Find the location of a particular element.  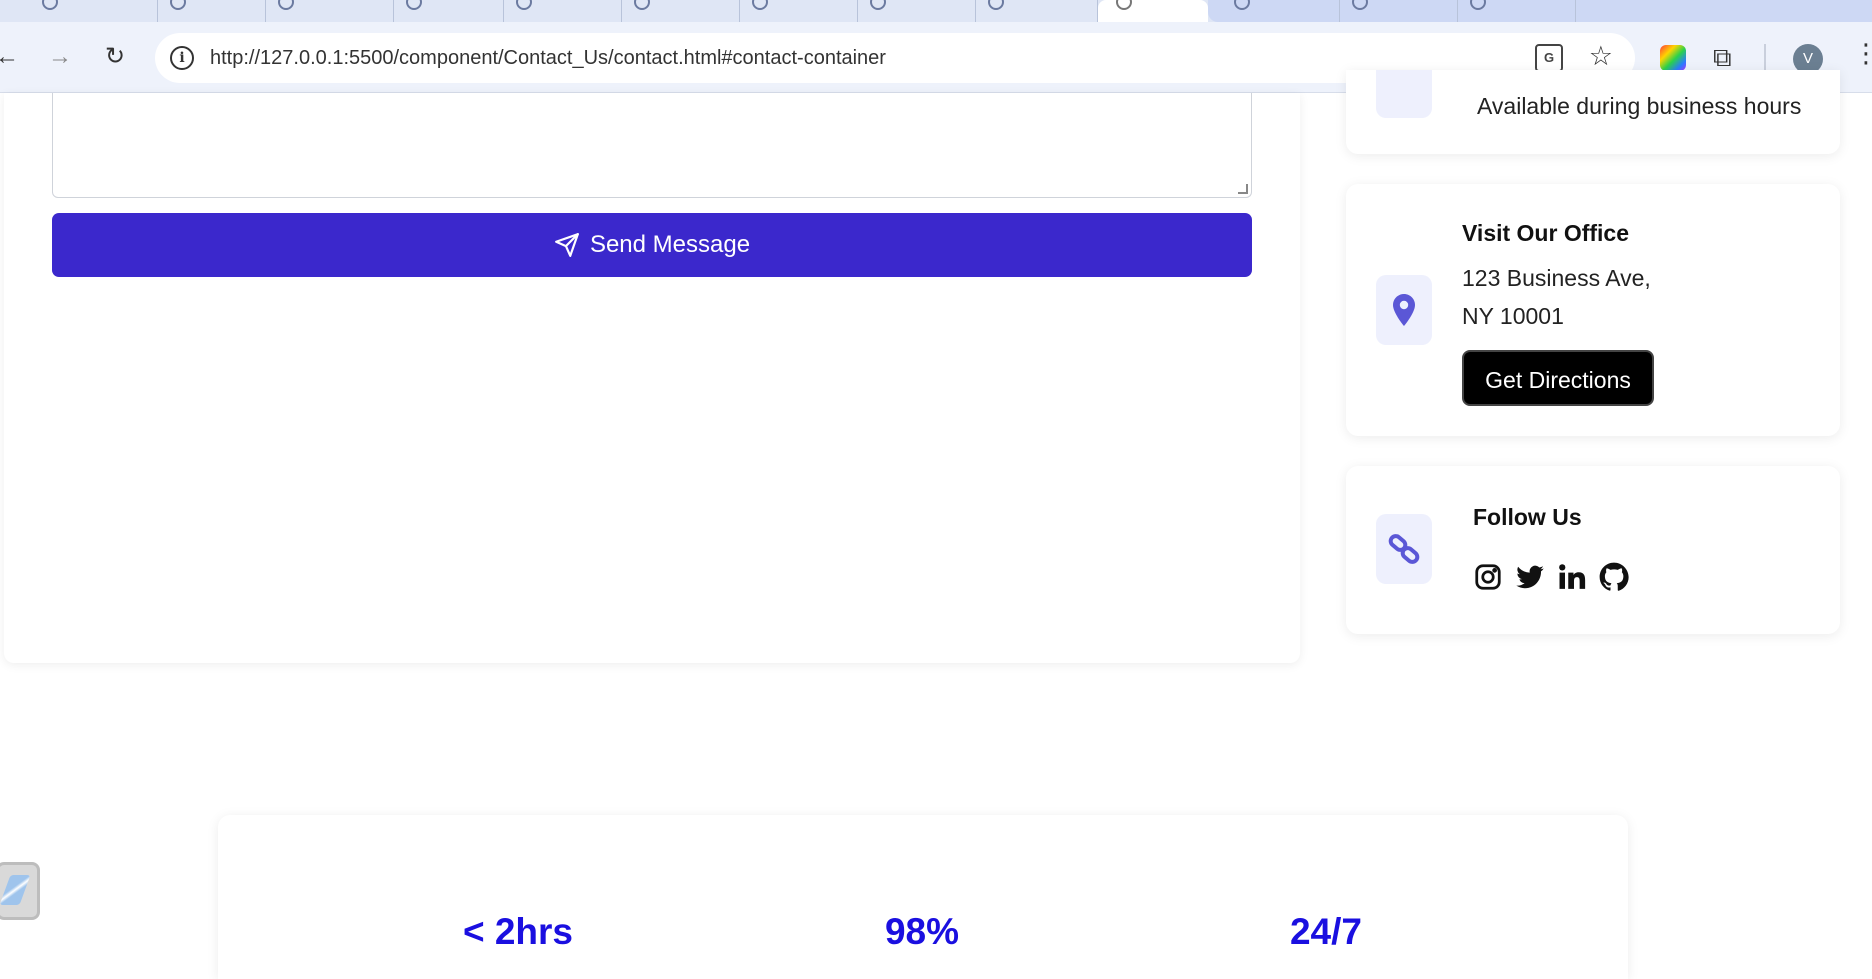

send-button-label: Send Message is located at coordinates (670, 244).